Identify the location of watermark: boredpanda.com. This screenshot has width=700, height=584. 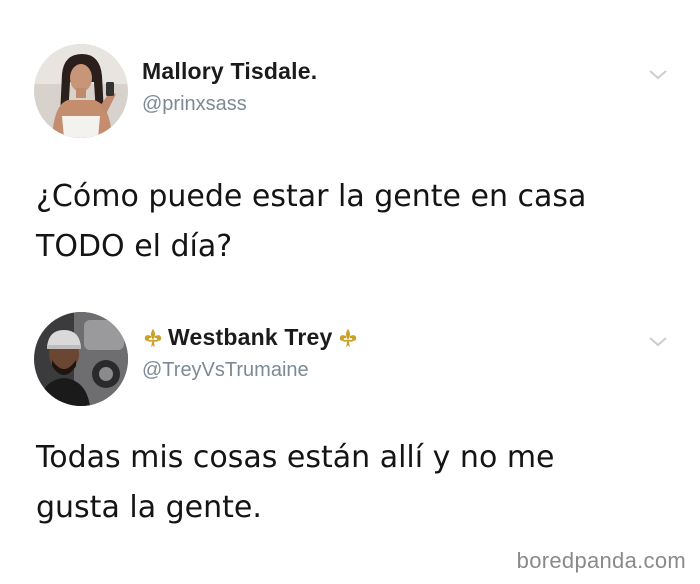
(601, 560).